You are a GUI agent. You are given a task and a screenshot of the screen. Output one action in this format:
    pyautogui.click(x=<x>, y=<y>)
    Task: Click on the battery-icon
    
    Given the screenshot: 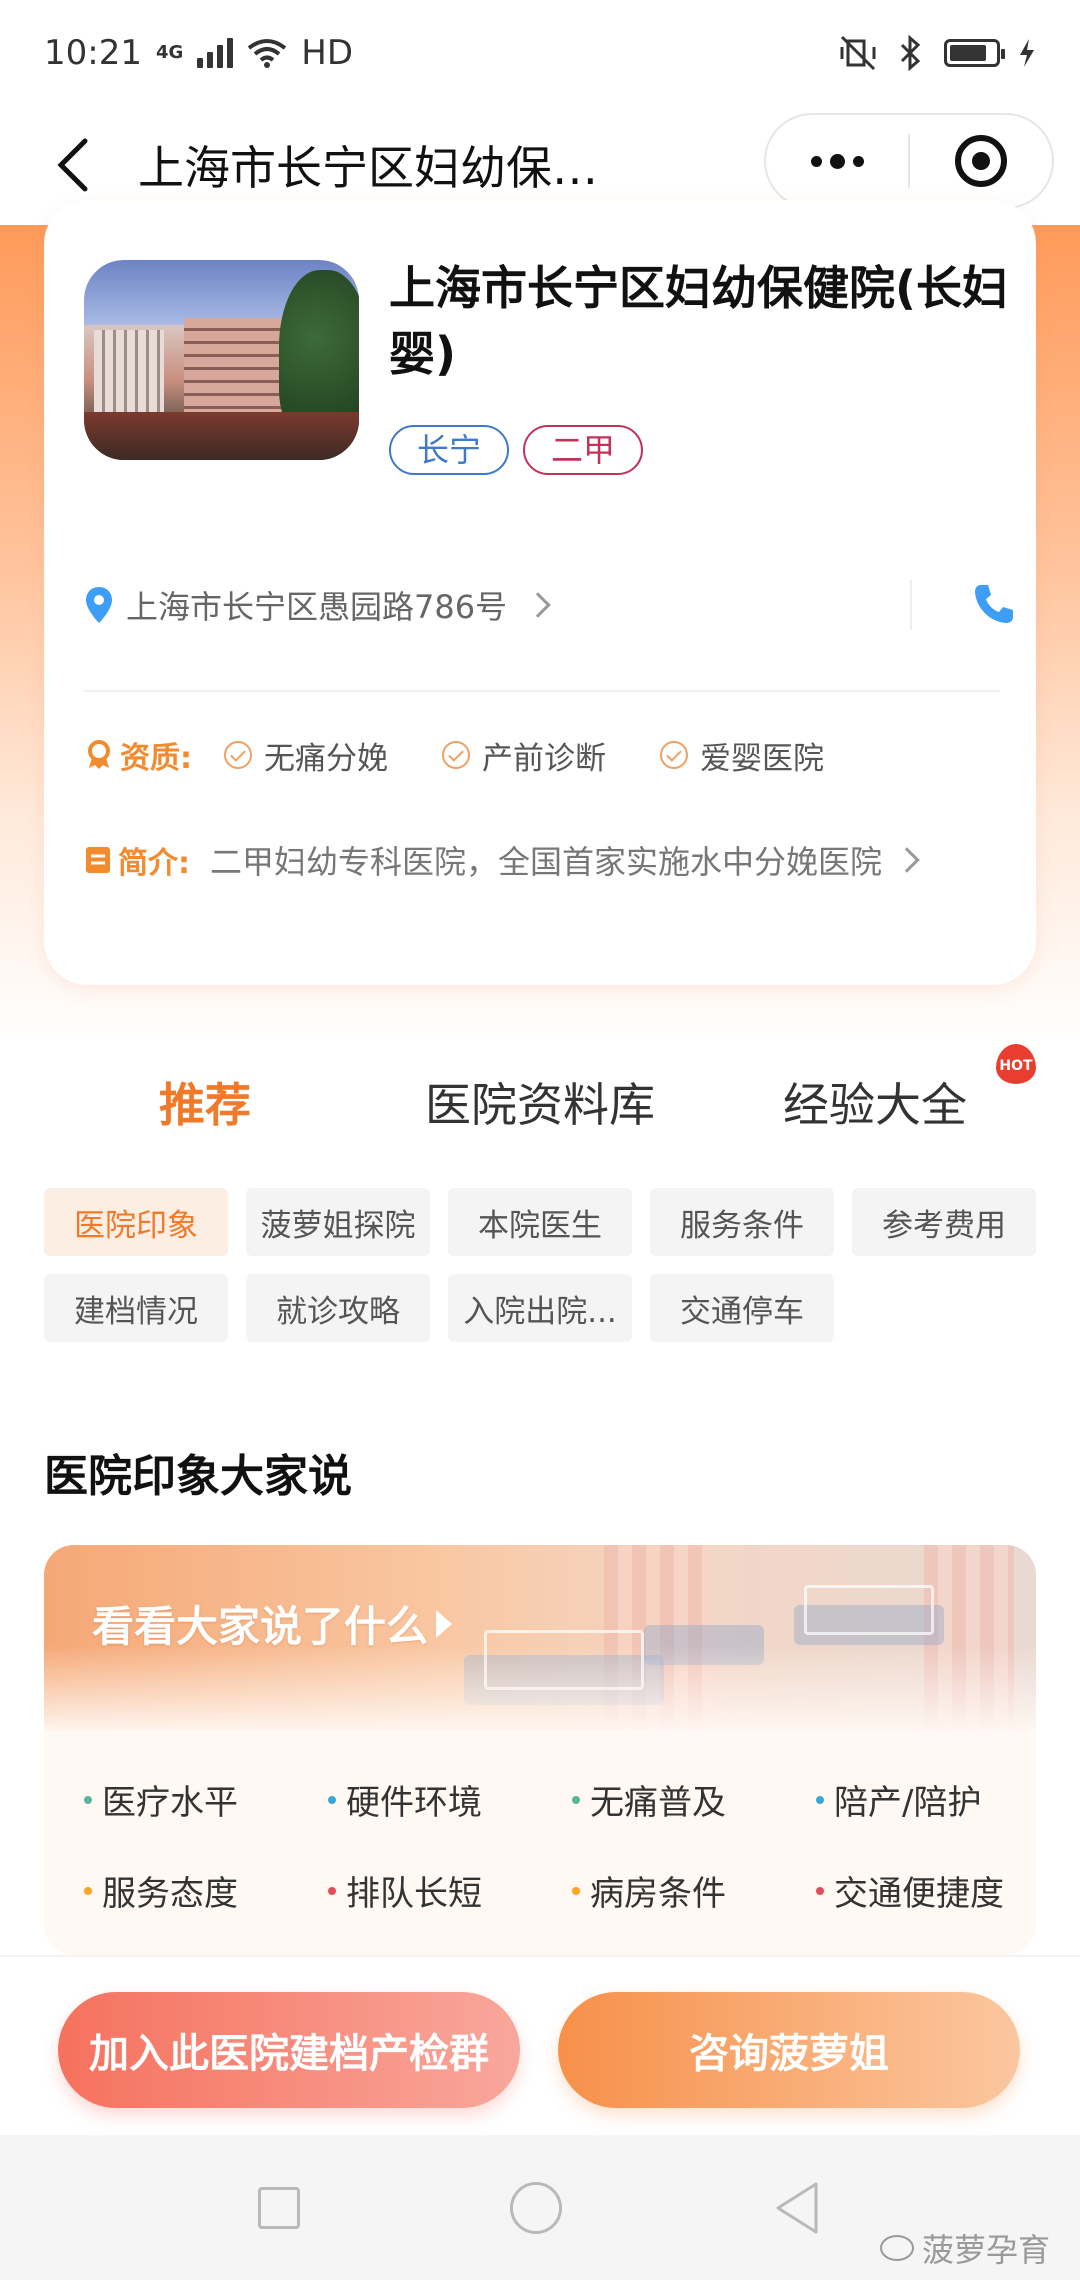 What is the action you would take?
    pyautogui.click(x=974, y=52)
    